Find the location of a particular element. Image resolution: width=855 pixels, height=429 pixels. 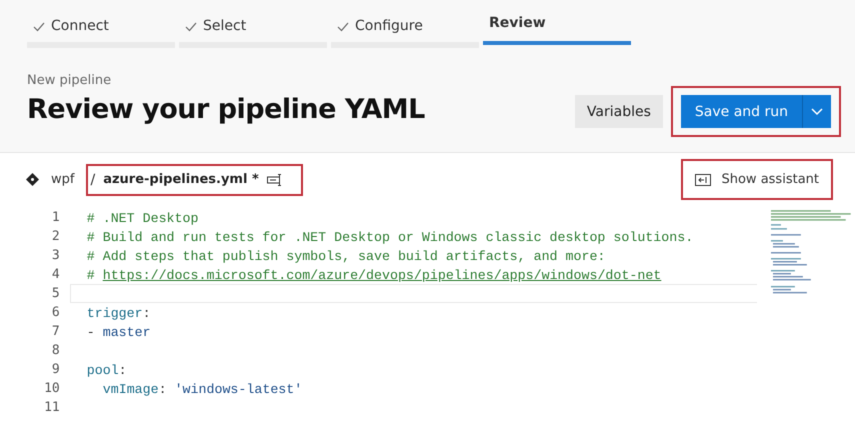

line-number: 3 is located at coordinates (55, 256).